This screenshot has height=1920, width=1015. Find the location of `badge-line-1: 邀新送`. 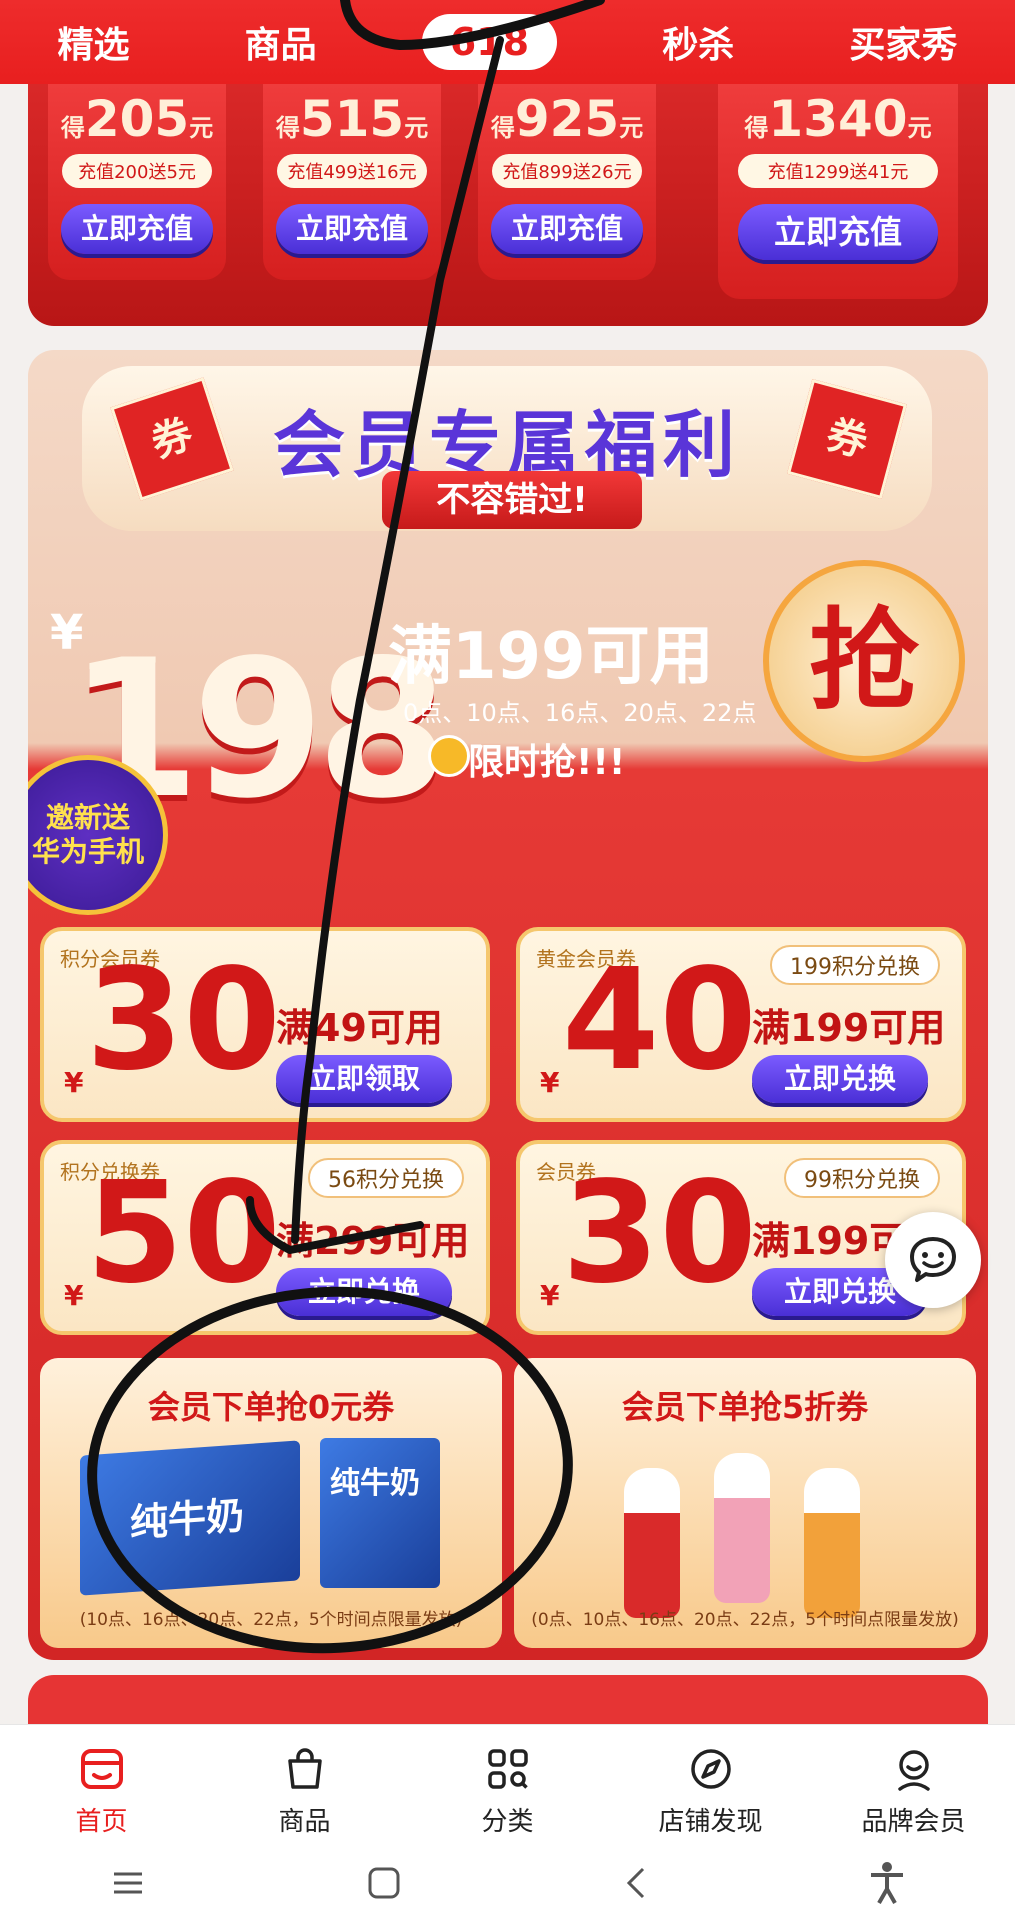

badge-line-1: 邀新送 is located at coordinates (87, 818).